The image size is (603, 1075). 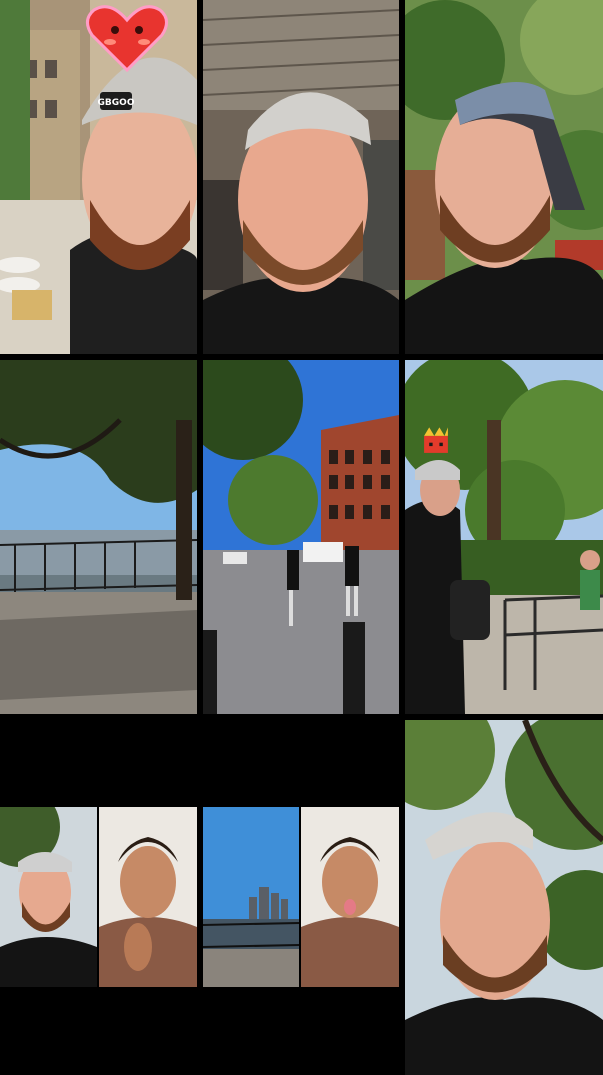 What do you see at coordinates (116, 103) in the screenshot?
I see `cap-logo-text: GBGOO` at bounding box center [116, 103].